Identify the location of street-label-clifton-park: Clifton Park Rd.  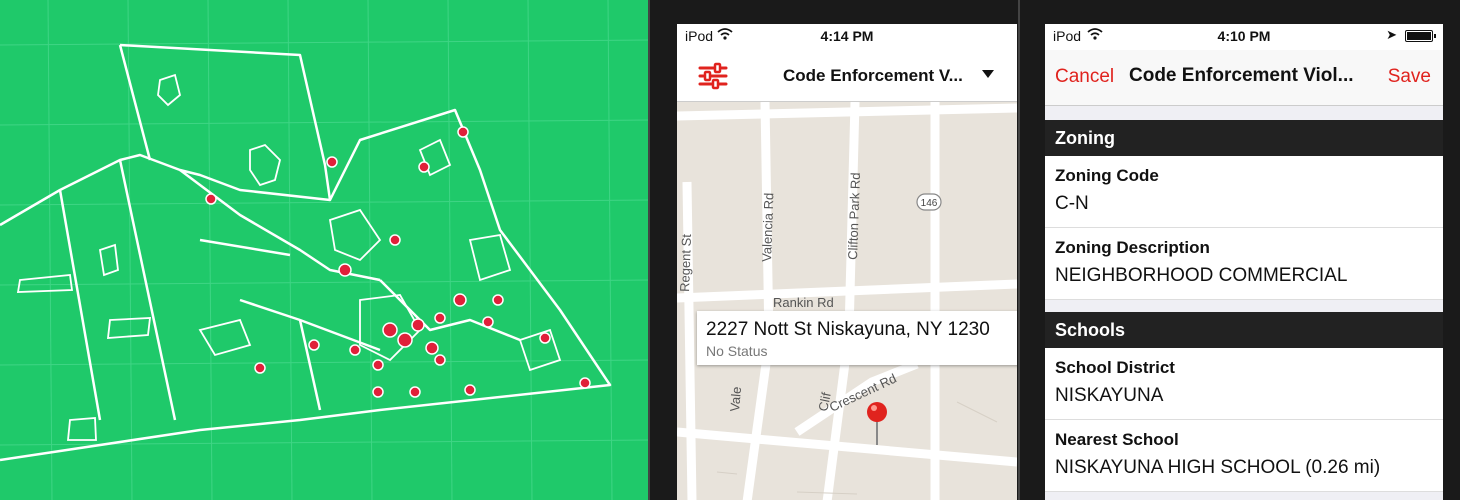
(854, 216).